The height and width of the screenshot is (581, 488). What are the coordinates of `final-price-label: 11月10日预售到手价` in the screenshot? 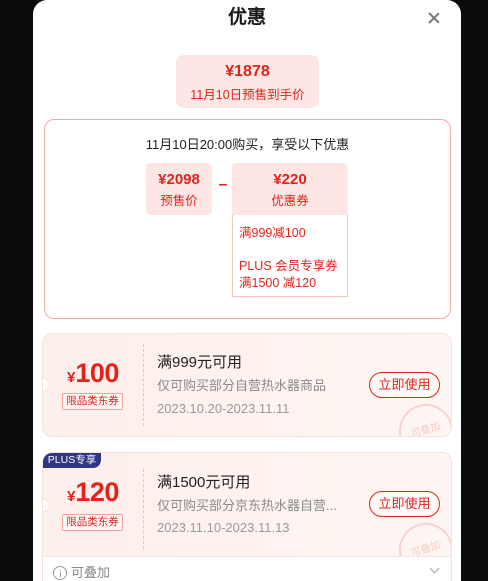 It's located at (247, 95).